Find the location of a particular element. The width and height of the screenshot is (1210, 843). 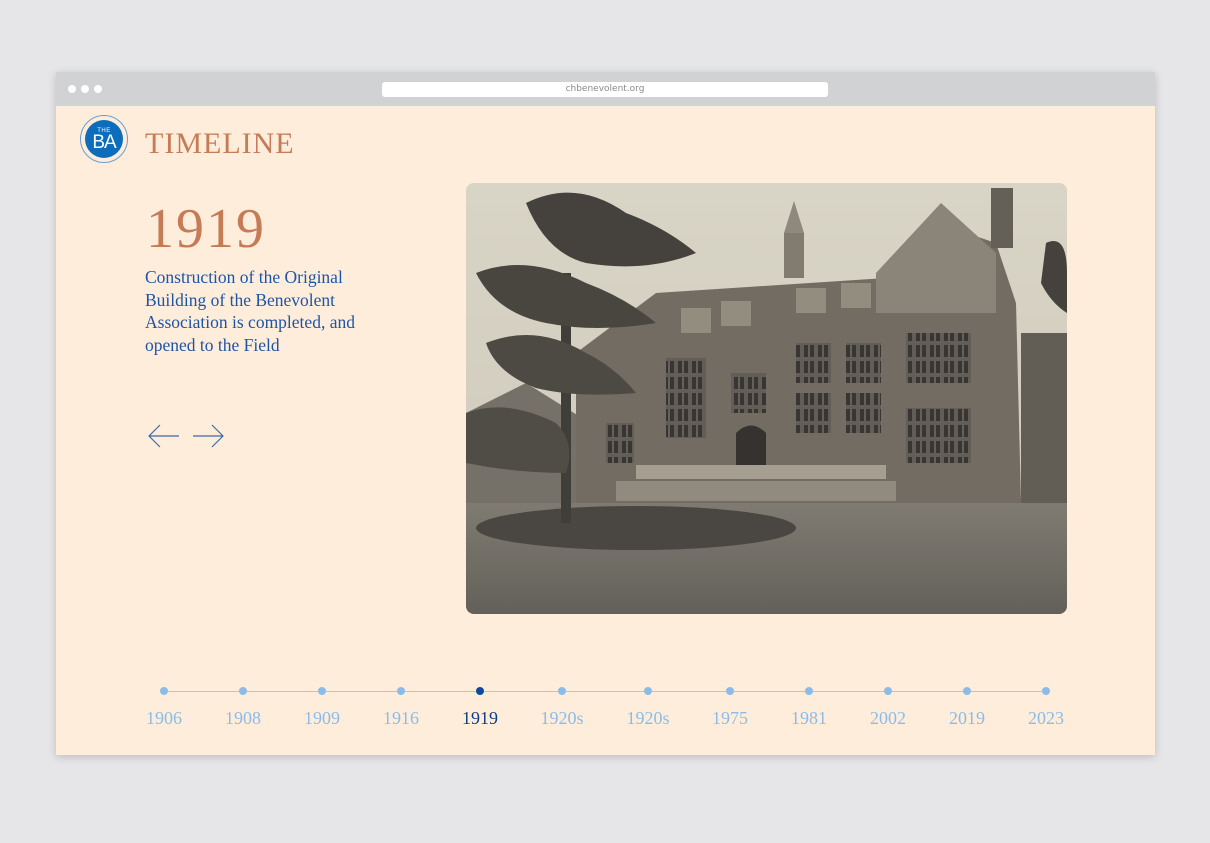

arrow-left-icon is located at coordinates (163, 436).